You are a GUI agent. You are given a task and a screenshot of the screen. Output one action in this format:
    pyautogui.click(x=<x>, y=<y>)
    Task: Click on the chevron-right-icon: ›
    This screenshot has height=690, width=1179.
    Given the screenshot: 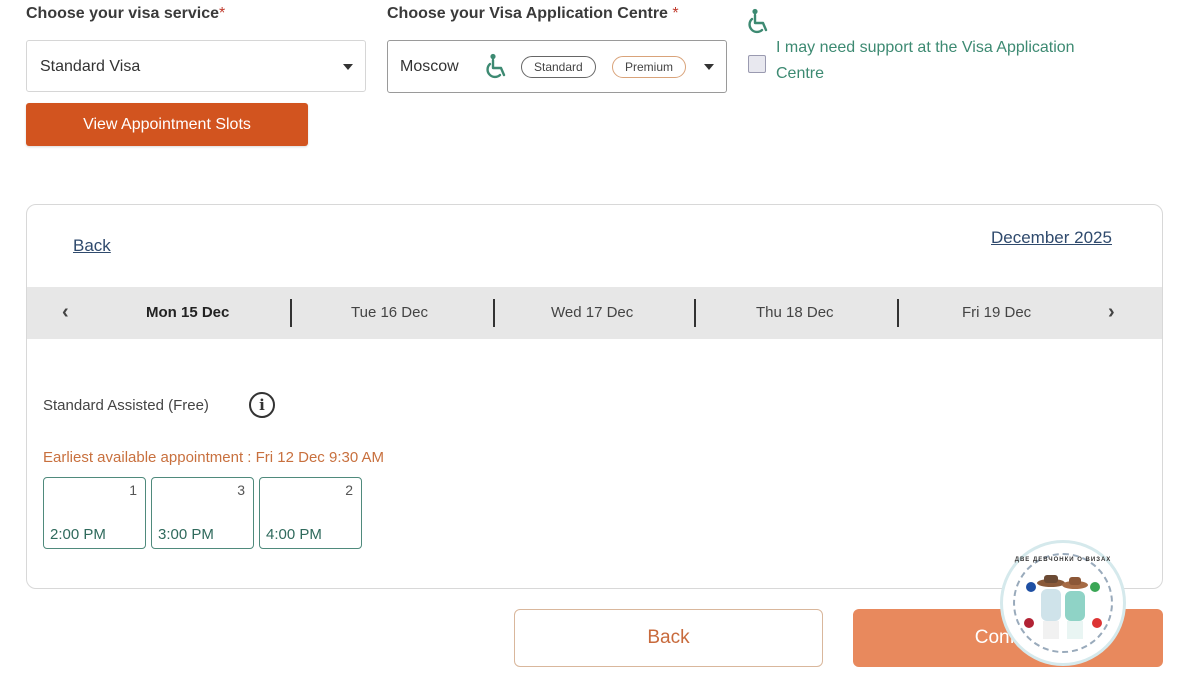 What is the action you would take?
    pyautogui.click(x=1111, y=312)
    